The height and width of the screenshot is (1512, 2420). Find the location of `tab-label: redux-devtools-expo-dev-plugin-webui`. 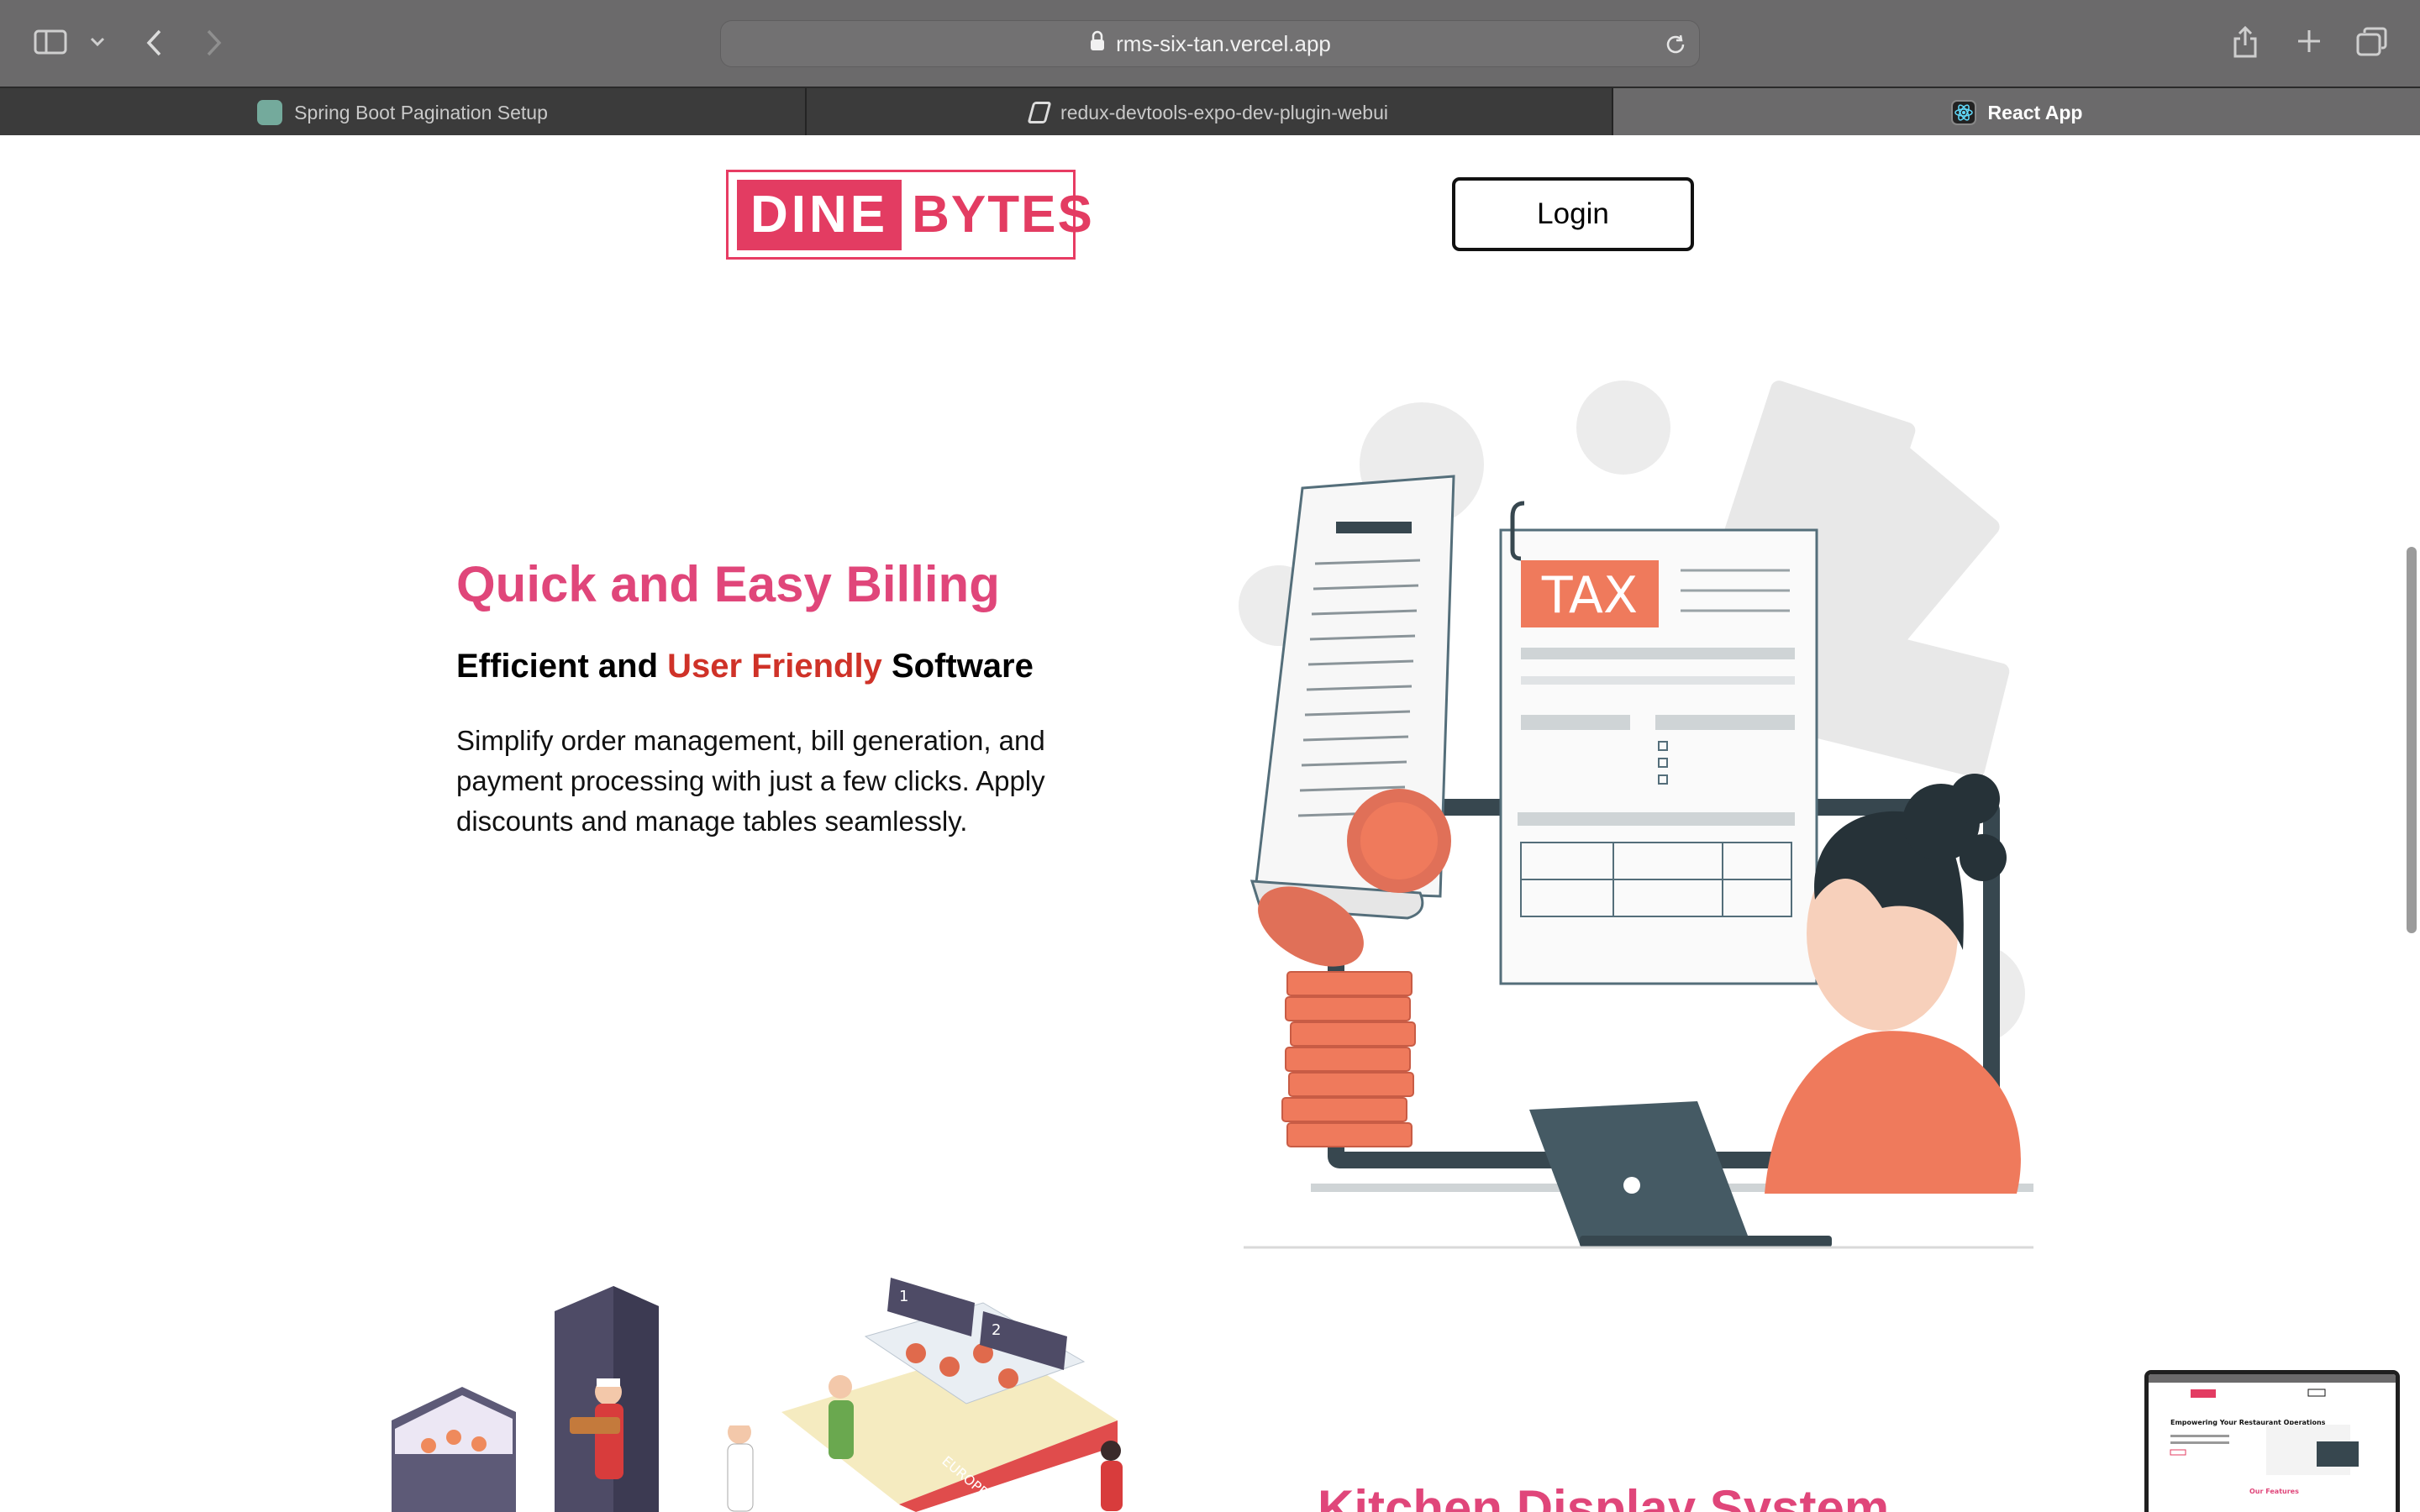

tab-label: redux-devtools-expo-dev-plugin-webui is located at coordinates (1224, 112).